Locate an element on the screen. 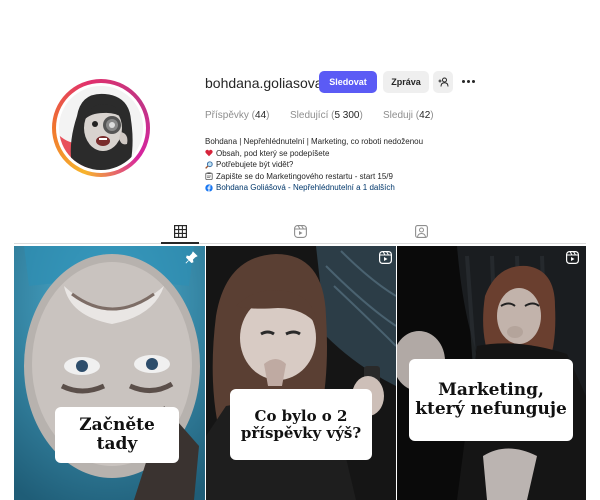 This screenshot has width=600, height=500. heart-icon is located at coordinates (209, 153).